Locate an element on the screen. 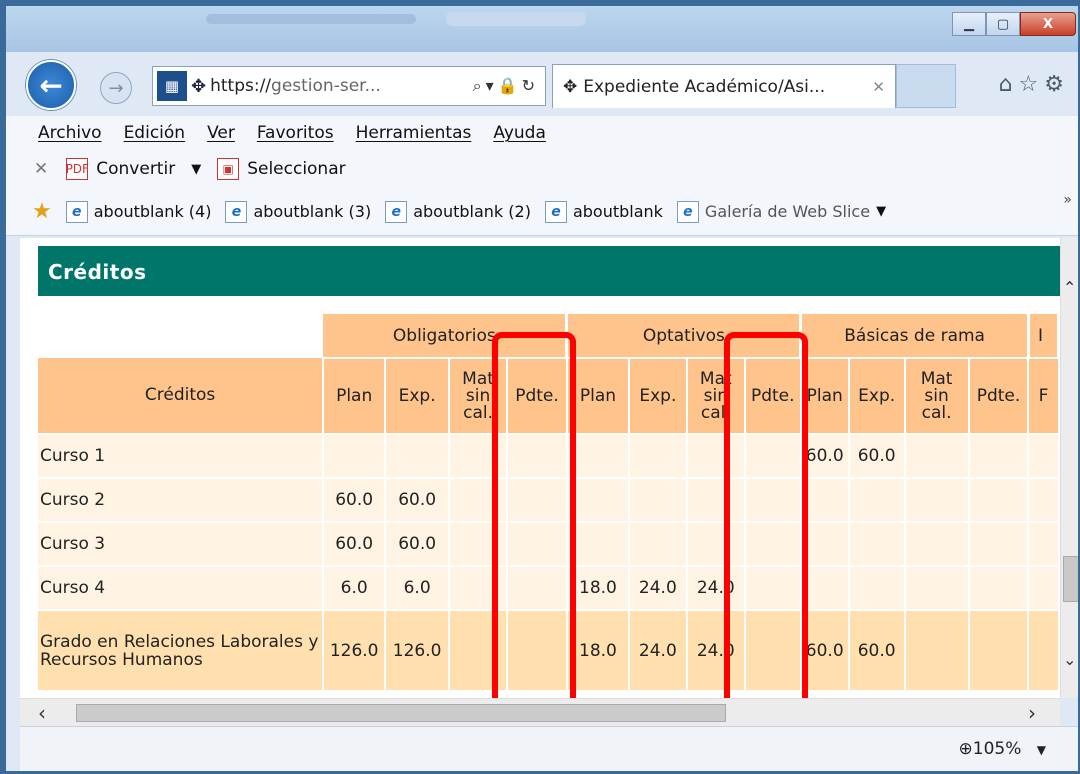  section-header: Créditos is located at coordinates (549, 271).